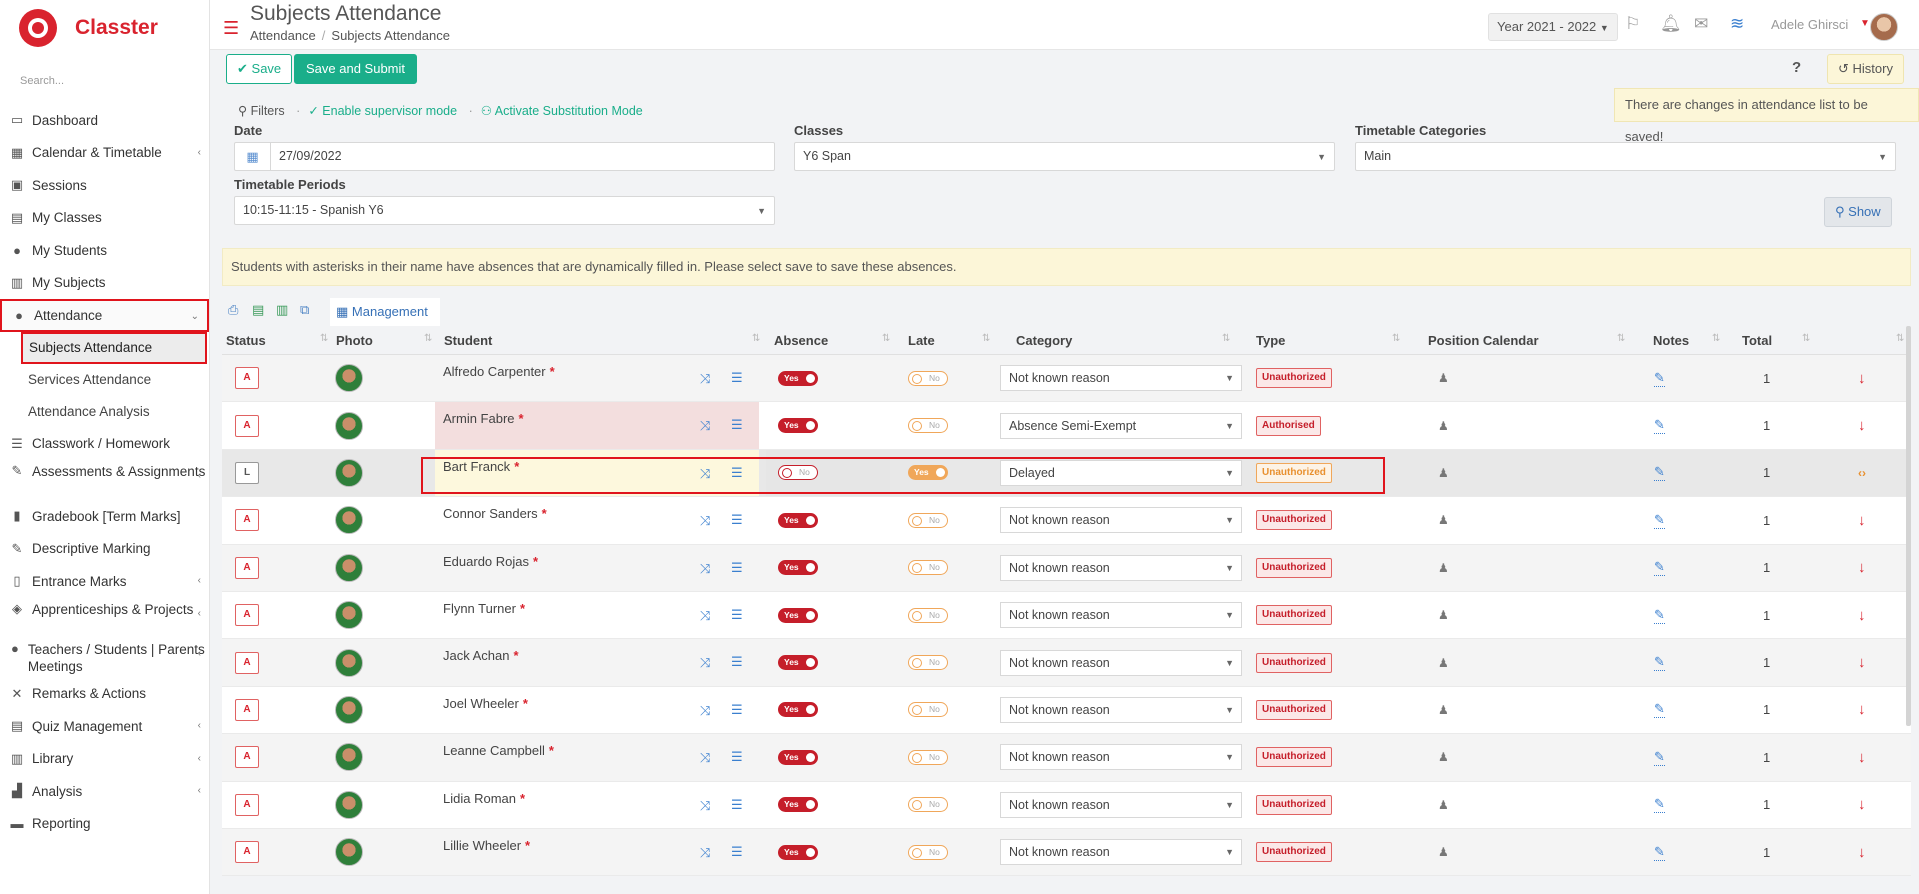  Describe the element at coordinates (104, 516) in the screenshot. I see `sidebar-item-gradebook-term-marks: ▮ Gradebook [Term Marks]` at that location.